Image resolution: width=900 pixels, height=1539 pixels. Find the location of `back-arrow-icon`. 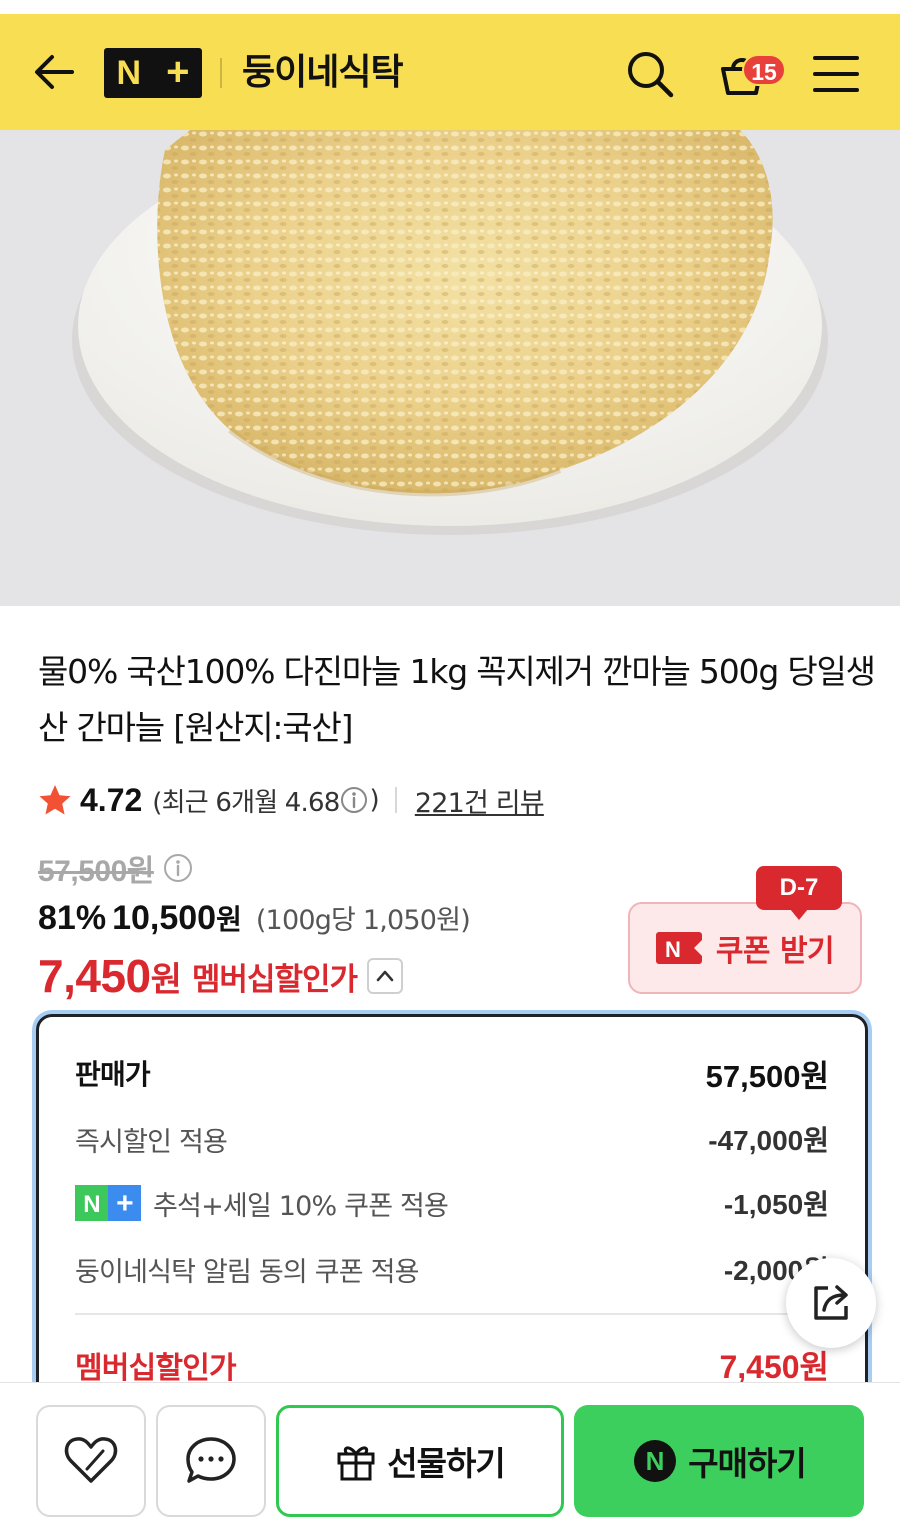

back-arrow-icon is located at coordinates (54, 72).